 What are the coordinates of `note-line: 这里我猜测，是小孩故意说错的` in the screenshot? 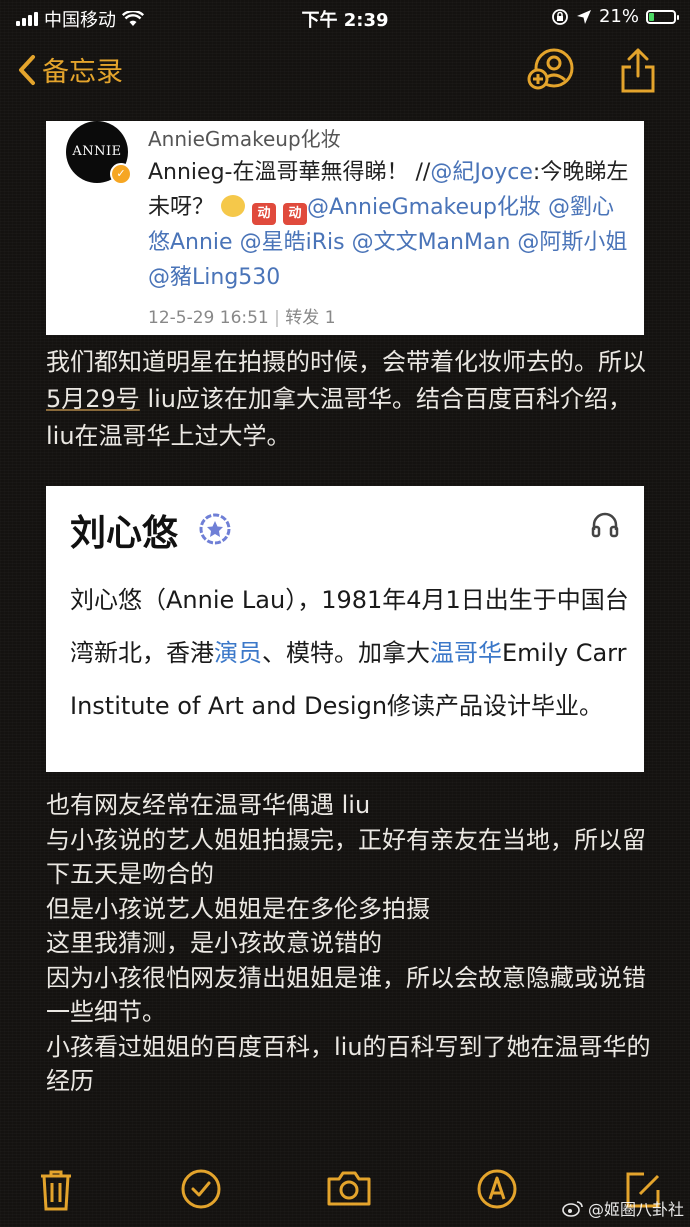 It's located at (214, 943).